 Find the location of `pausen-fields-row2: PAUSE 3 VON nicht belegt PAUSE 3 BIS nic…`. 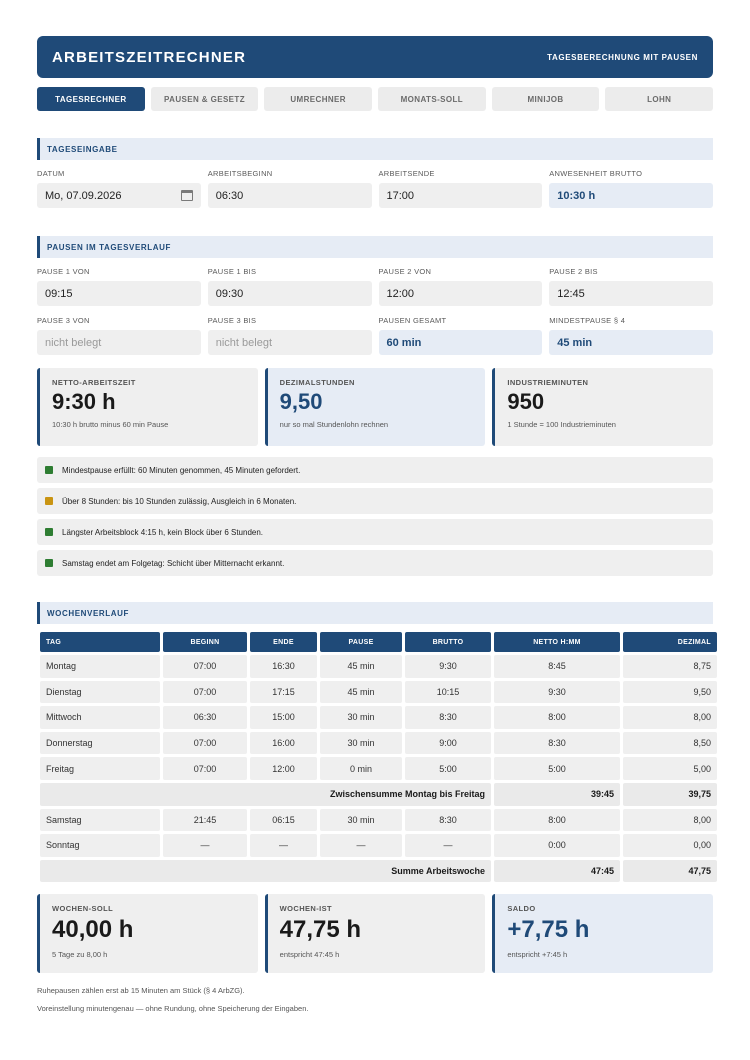

pausen-fields-row2: PAUSE 3 VON nicht belegt PAUSE 3 BIS nic… is located at coordinates (375, 335).